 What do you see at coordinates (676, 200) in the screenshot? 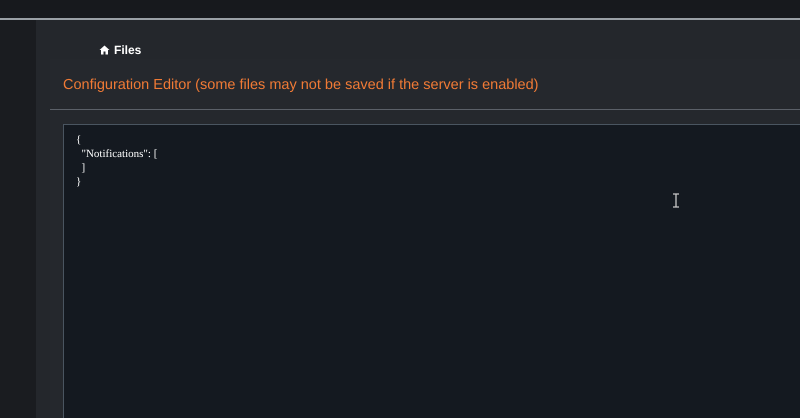
I see `text-cursor-icon` at bounding box center [676, 200].